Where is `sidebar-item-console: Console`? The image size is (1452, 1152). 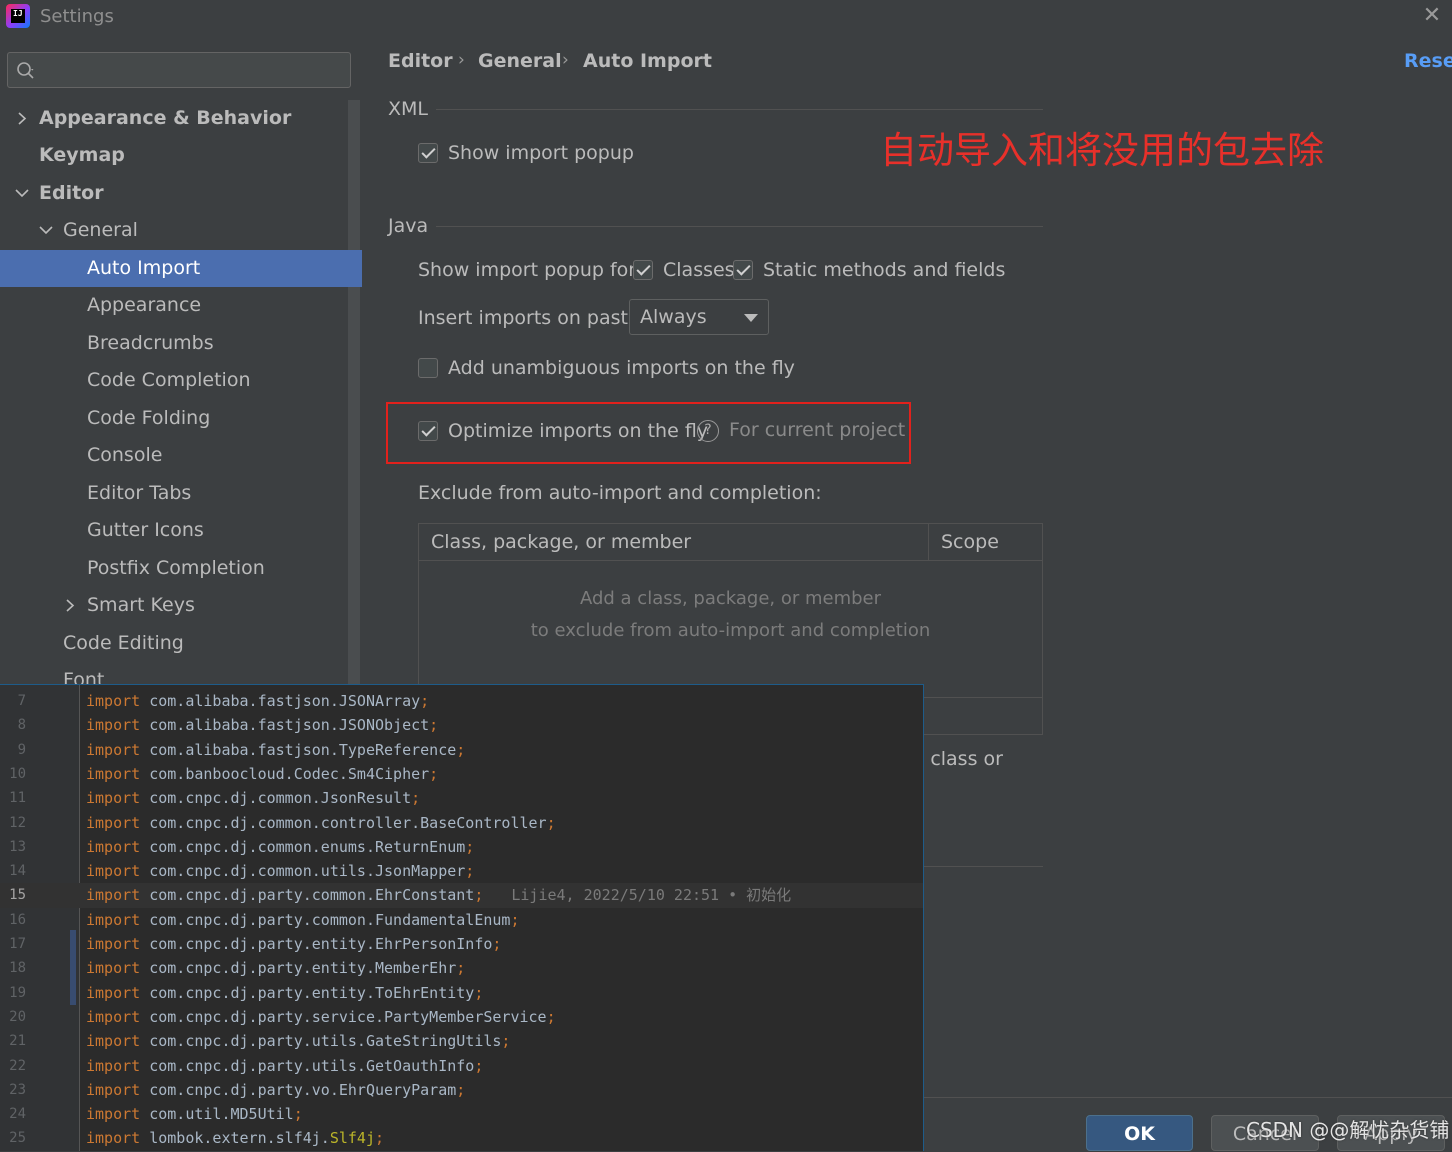
sidebar-item-console: Console is located at coordinates (174, 455).